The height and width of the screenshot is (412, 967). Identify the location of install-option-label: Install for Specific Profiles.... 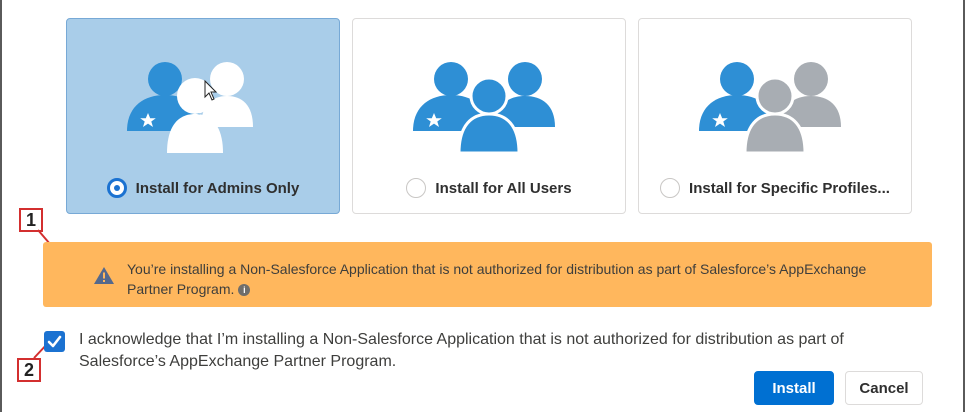
(789, 188).